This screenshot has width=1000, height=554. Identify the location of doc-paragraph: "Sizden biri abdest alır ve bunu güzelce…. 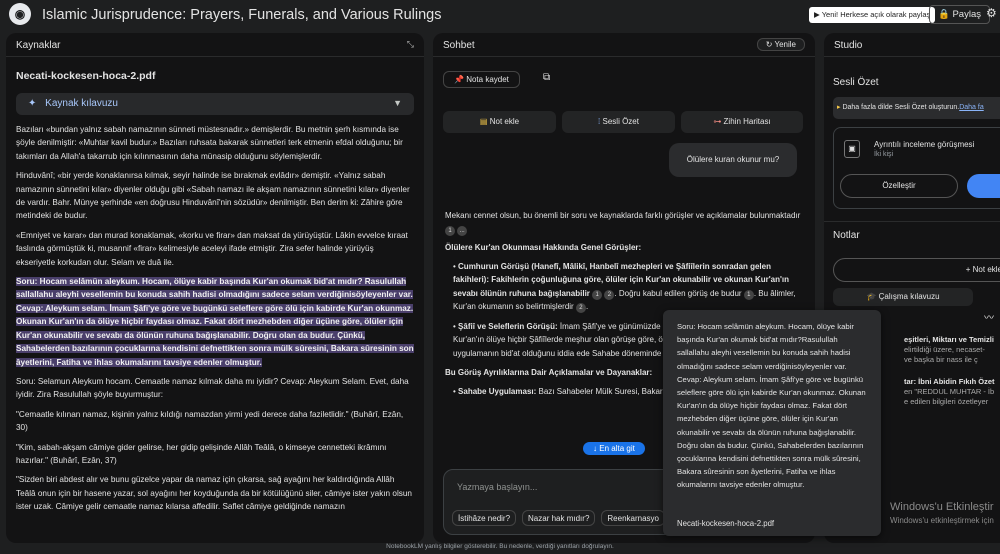
(214, 493).